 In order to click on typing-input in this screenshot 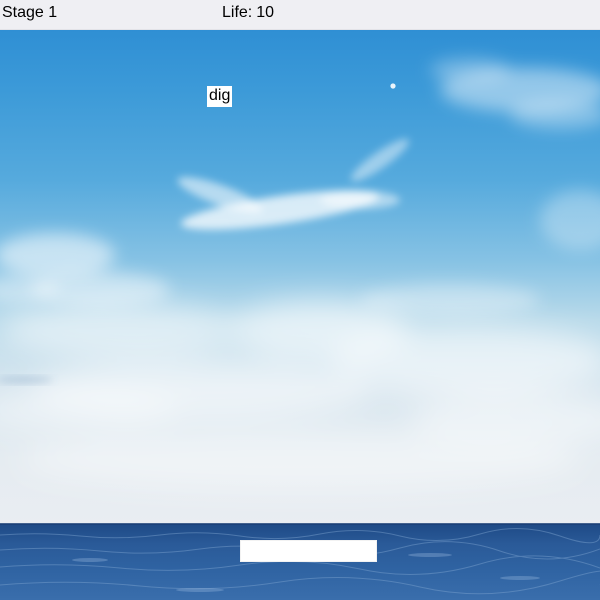, I will do `click(308, 551)`.